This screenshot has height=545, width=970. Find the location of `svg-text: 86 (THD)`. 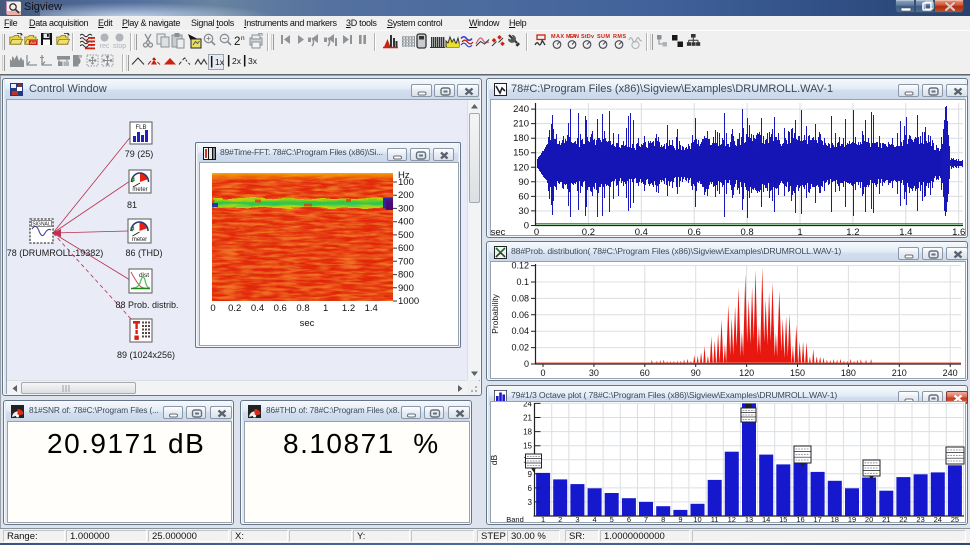

svg-text: 86 (THD) is located at coordinates (143, 253).